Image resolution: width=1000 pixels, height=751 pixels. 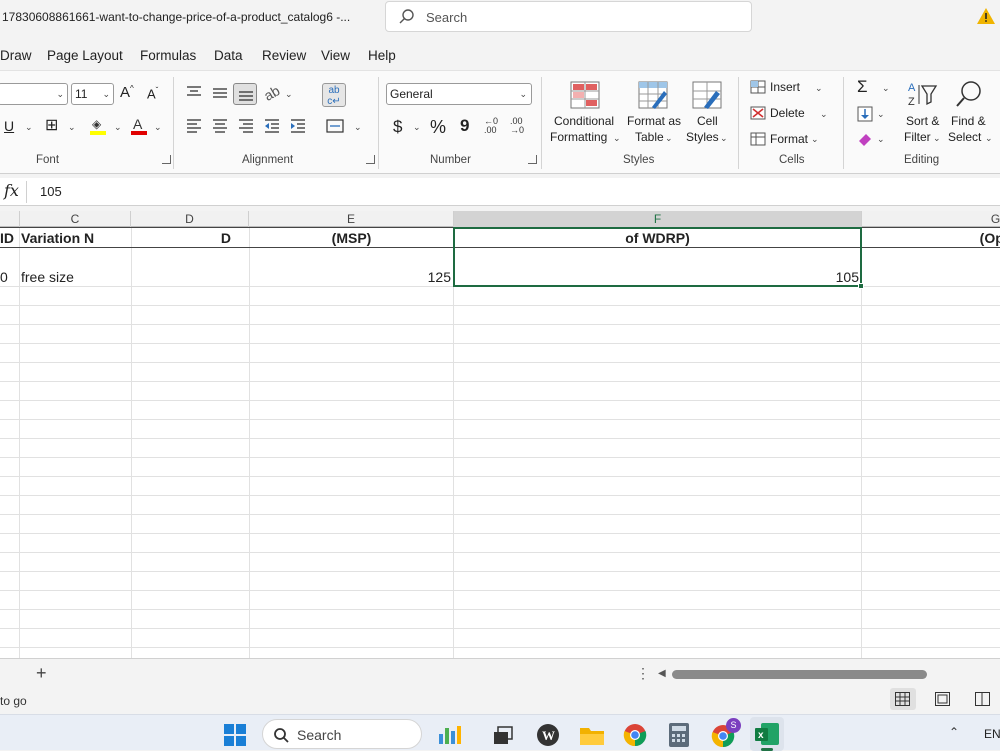 I want to click on find-select-icon, so click(x=969, y=94).